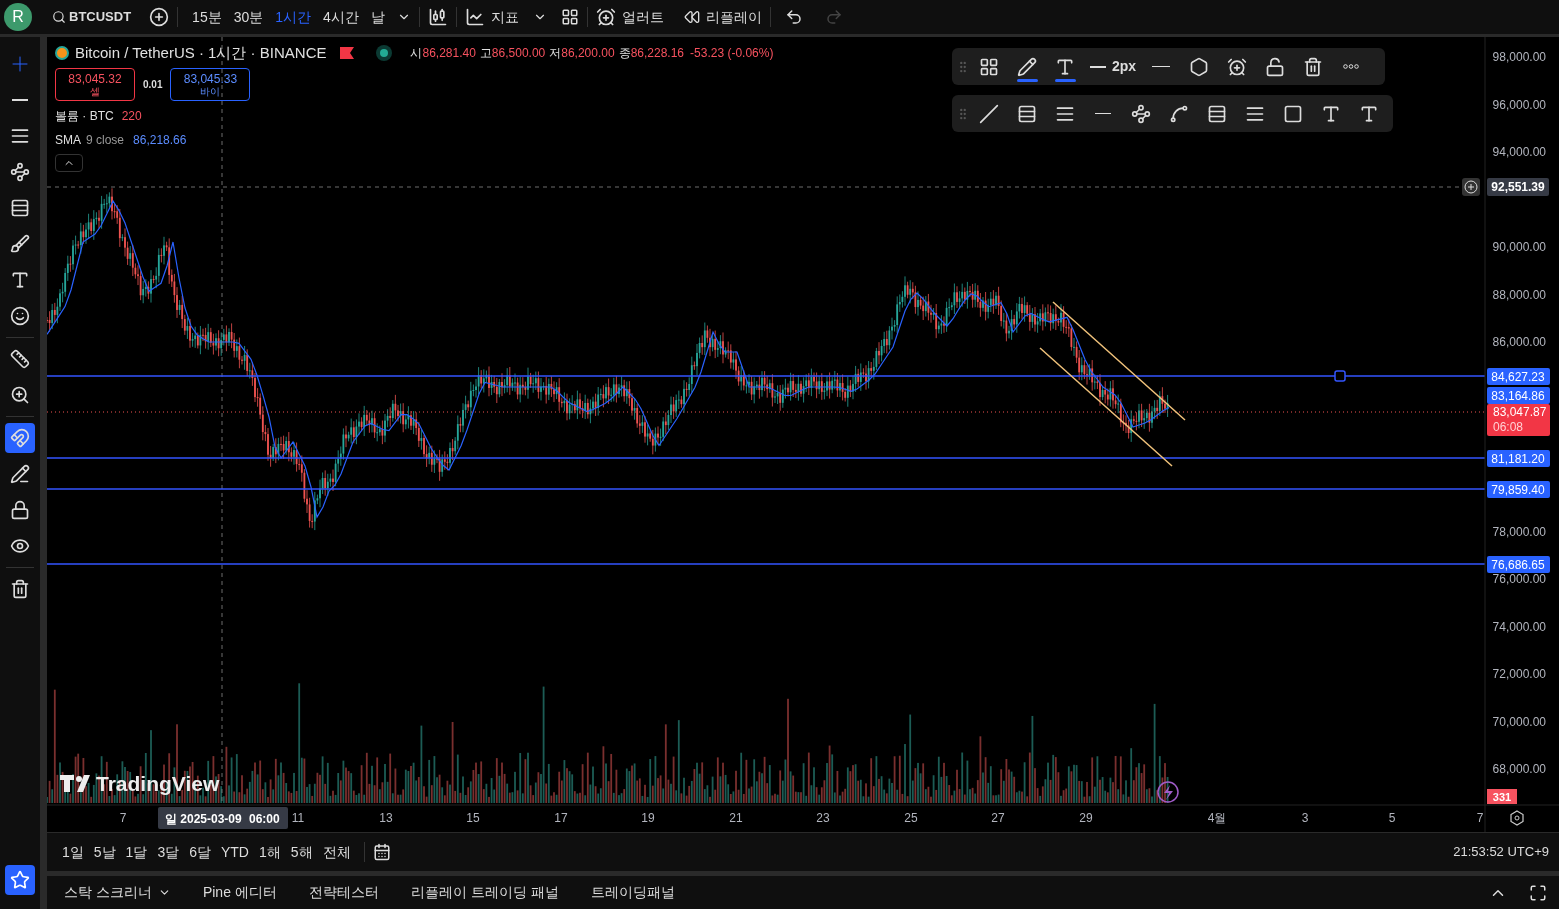 The image size is (1559, 909). Describe the element at coordinates (73, 852) in the screenshot. I see `range-button: 1일` at that location.